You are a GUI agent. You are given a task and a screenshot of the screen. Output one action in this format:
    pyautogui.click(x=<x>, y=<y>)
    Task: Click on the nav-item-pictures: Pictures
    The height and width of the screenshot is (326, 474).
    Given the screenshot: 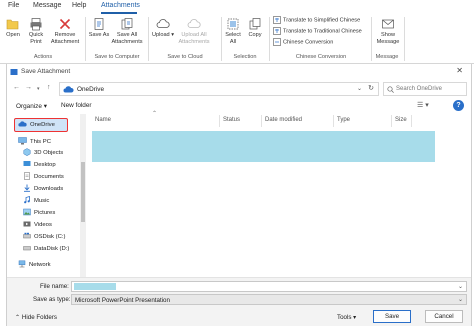 What is the action you would take?
    pyautogui.click(x=39, y=213)
    